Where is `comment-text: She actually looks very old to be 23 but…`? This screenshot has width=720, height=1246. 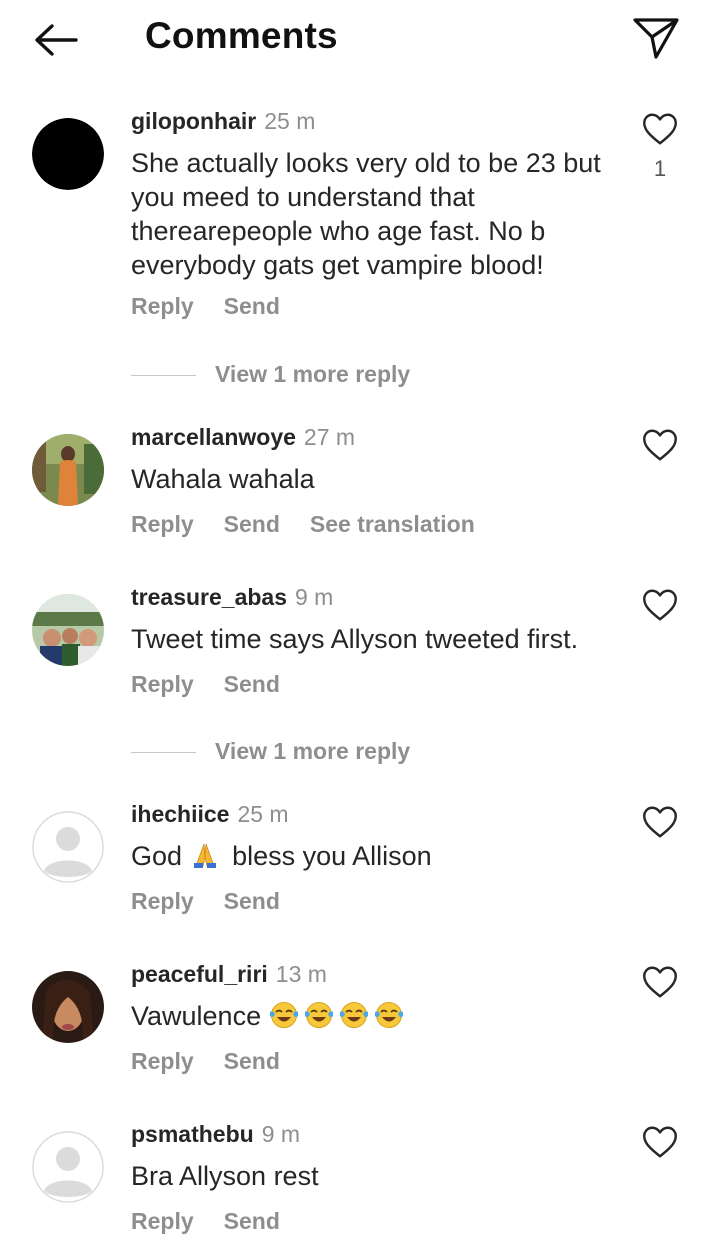
comment-text: She actually looks very old to be 23 but… is located at coordinates (366, 214).